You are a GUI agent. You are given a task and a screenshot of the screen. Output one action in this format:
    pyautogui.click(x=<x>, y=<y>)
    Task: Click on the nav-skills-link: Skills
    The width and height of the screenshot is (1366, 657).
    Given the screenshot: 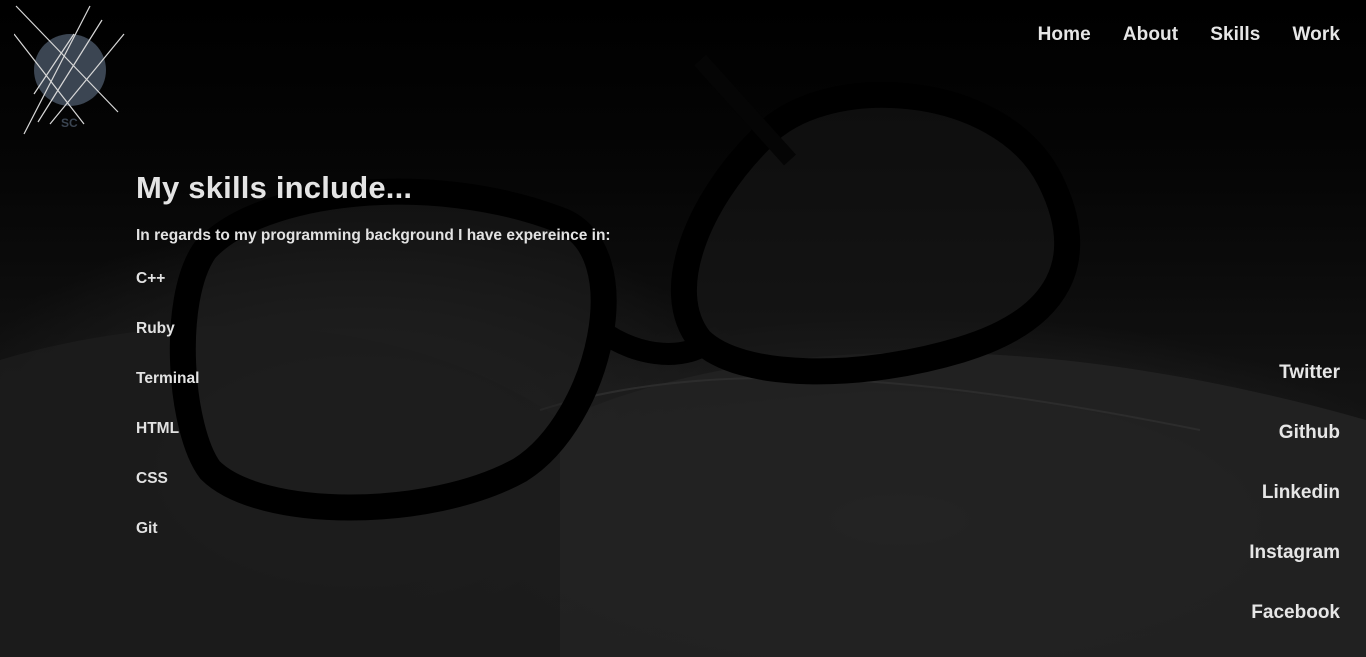 What is the action you would take?
    pyautogui.click(x=1235, y=35)
    